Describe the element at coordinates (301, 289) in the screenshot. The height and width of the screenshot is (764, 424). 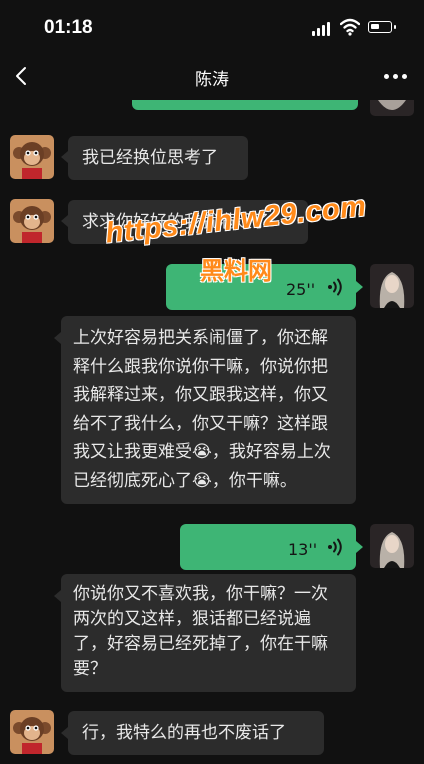
I see `voice-duration: 25''` at that location.